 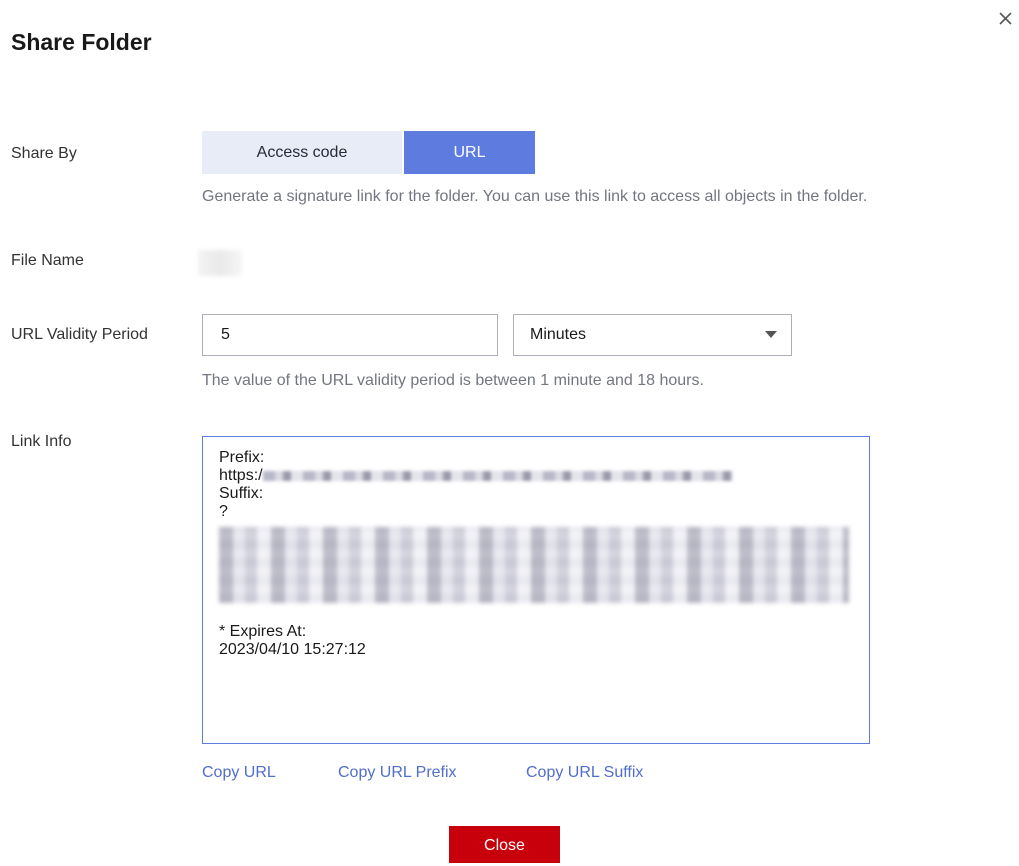 I want to click on share-by-toggle: Access code URL, so click(x=368, y=152).